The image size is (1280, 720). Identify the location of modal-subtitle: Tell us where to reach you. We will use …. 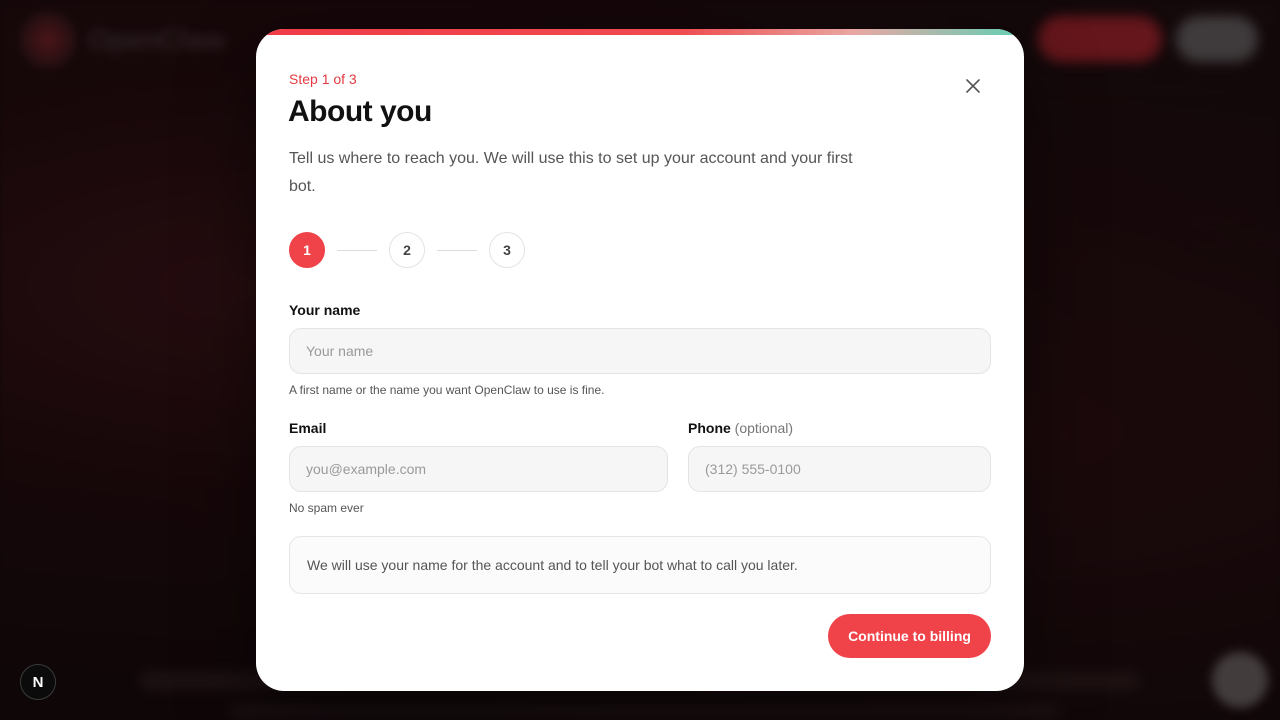
(571, 172).